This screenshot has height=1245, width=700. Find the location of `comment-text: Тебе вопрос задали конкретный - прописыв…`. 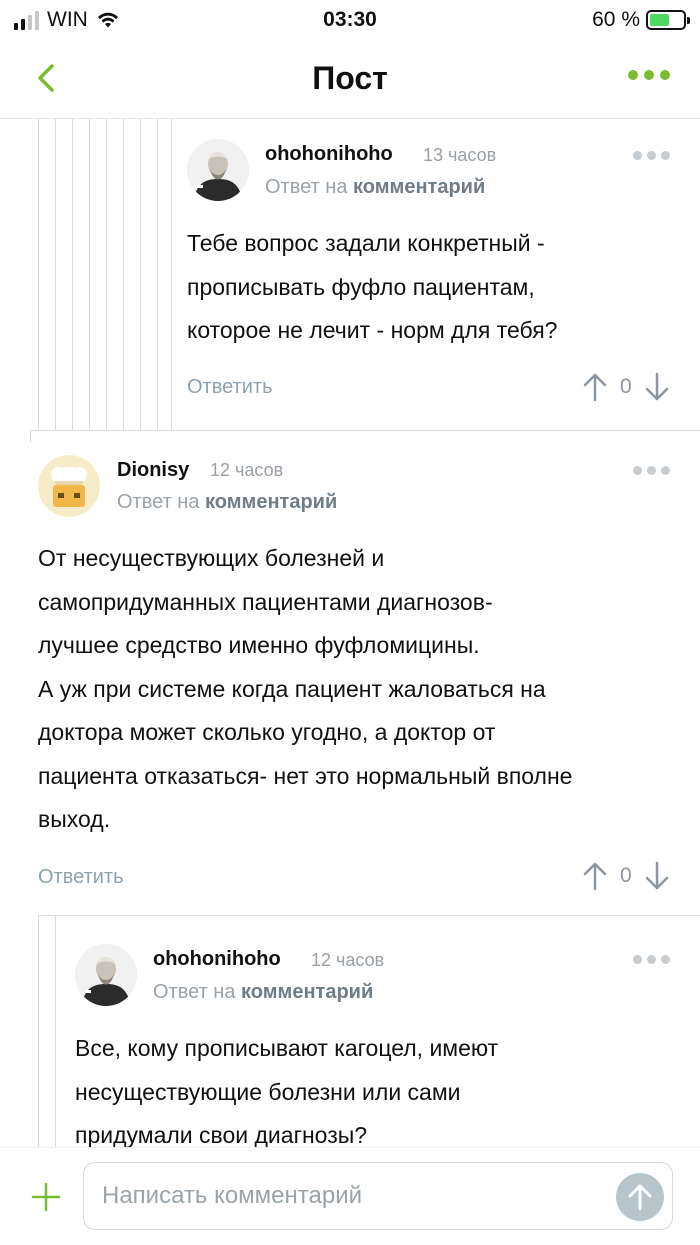

comment-text: Тебе вопрос задали конкретный - прописыв… is located at coordinates (372, 287).